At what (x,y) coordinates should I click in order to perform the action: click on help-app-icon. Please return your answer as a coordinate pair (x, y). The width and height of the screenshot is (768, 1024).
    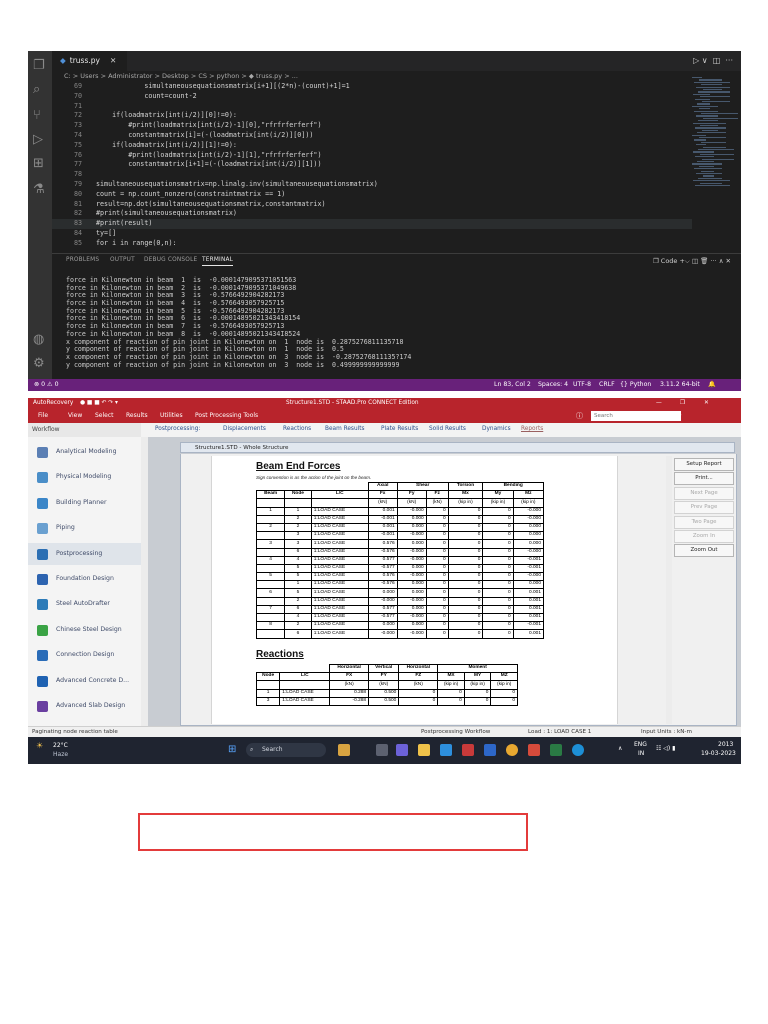
    Looking at the image, I should click on (578, 750).